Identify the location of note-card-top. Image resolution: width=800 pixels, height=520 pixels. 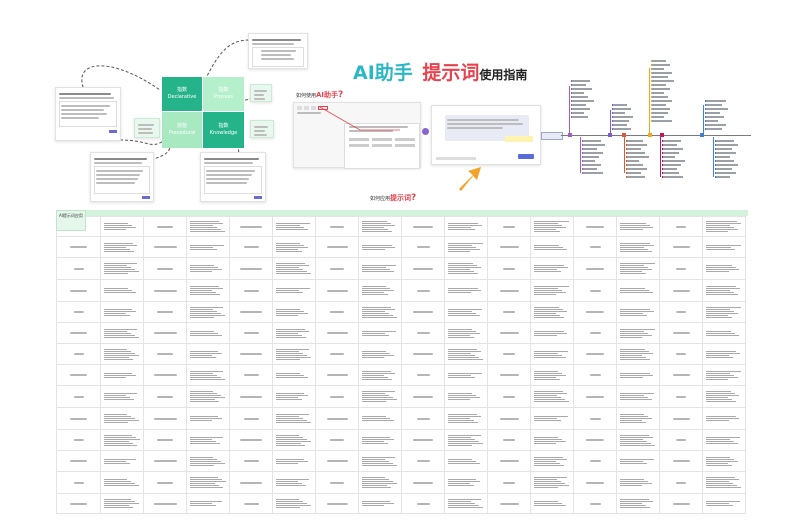
(278, 51).